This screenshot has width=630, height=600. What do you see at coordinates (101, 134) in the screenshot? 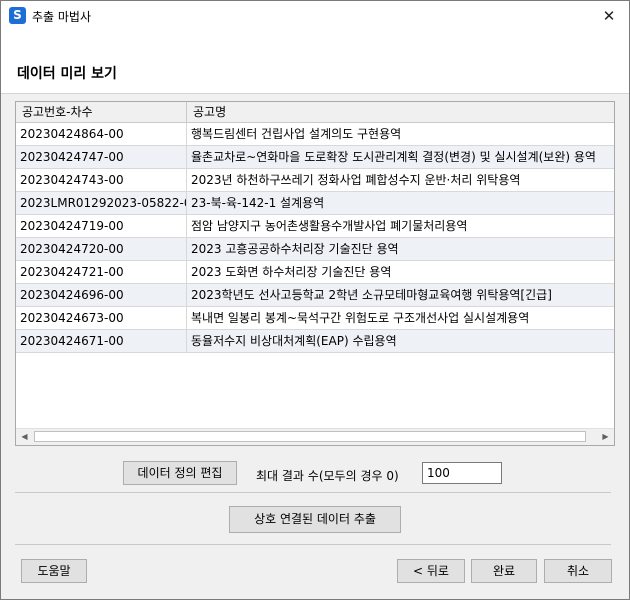
I see `cell-notice-number: 20230424864-00` at bounding box center [101, 134].